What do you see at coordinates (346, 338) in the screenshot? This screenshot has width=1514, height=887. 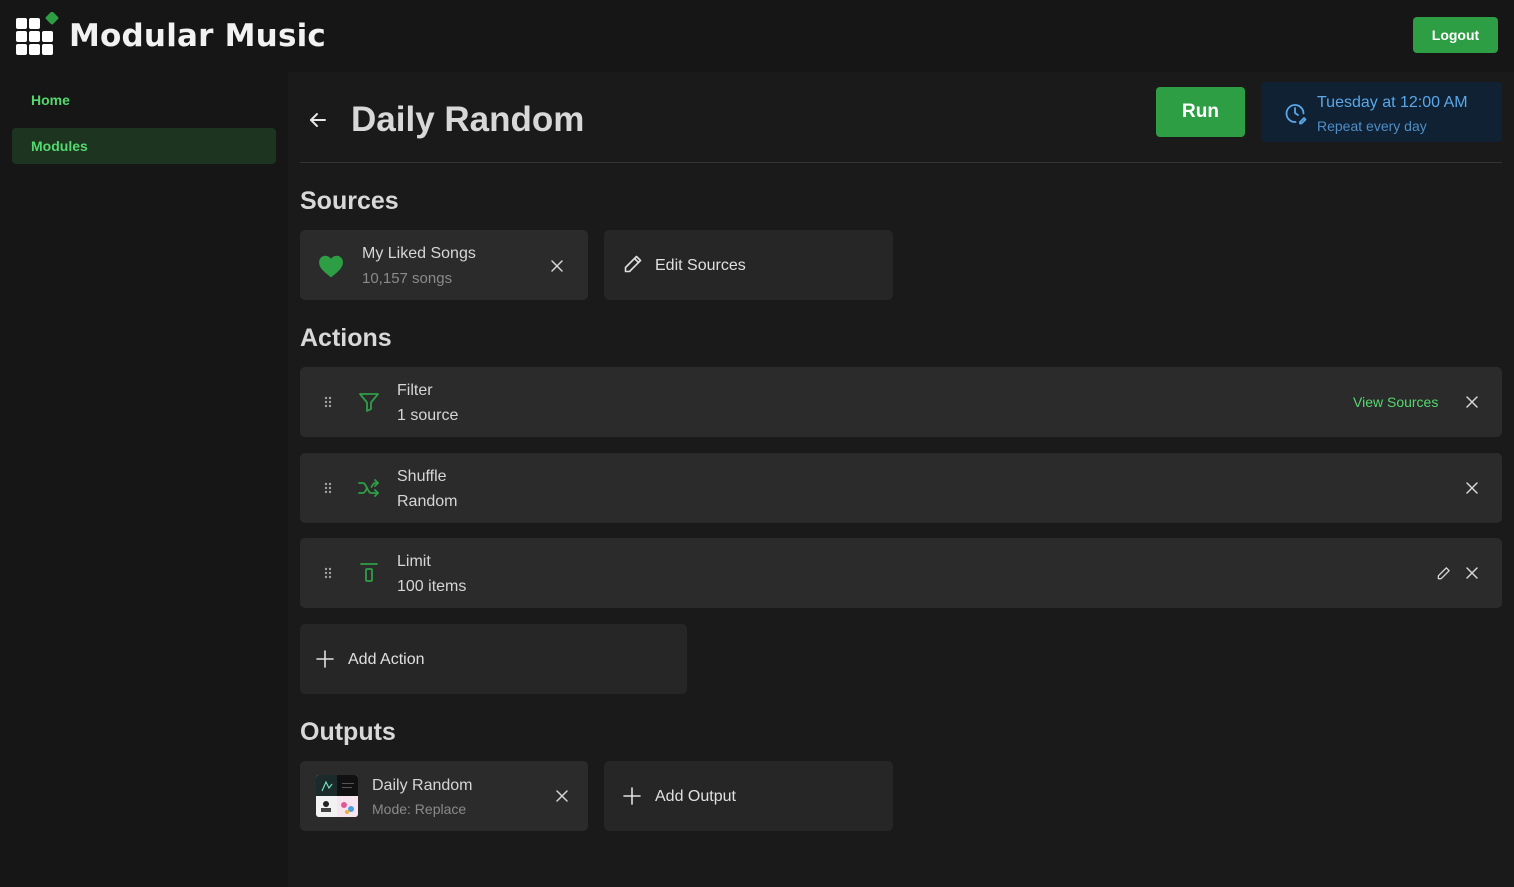 I see `actions-heading: Actions` at bounding box center [346, 338].